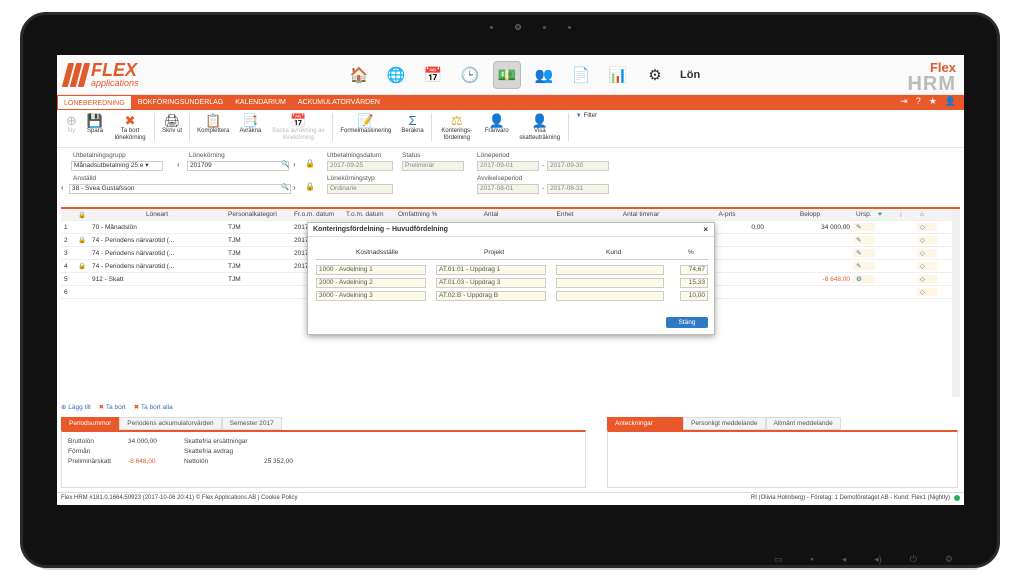 This screenshot has width=1023, height=582. Describe the element at coordinates (433, 75) in the screenshot. I see `calendar-icon: 📅` at that location.